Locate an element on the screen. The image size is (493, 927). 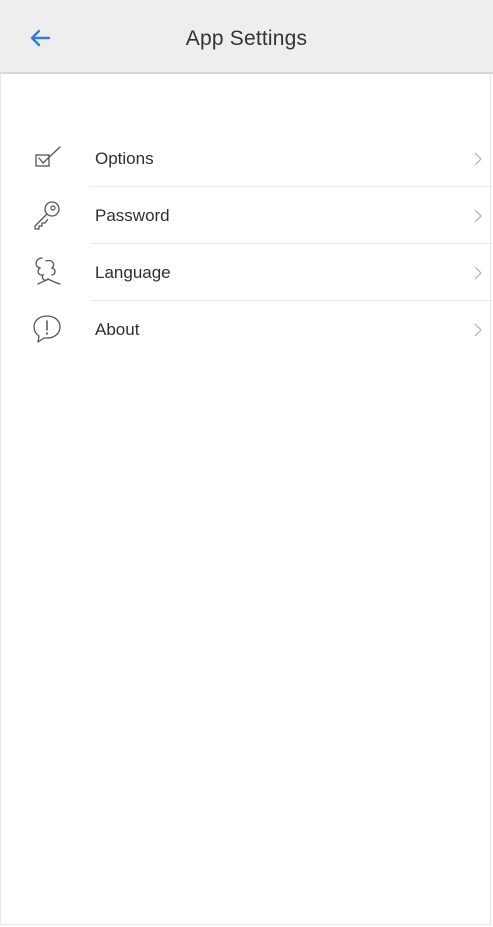
page-title: App Settings is located at coordinates (246, 38).